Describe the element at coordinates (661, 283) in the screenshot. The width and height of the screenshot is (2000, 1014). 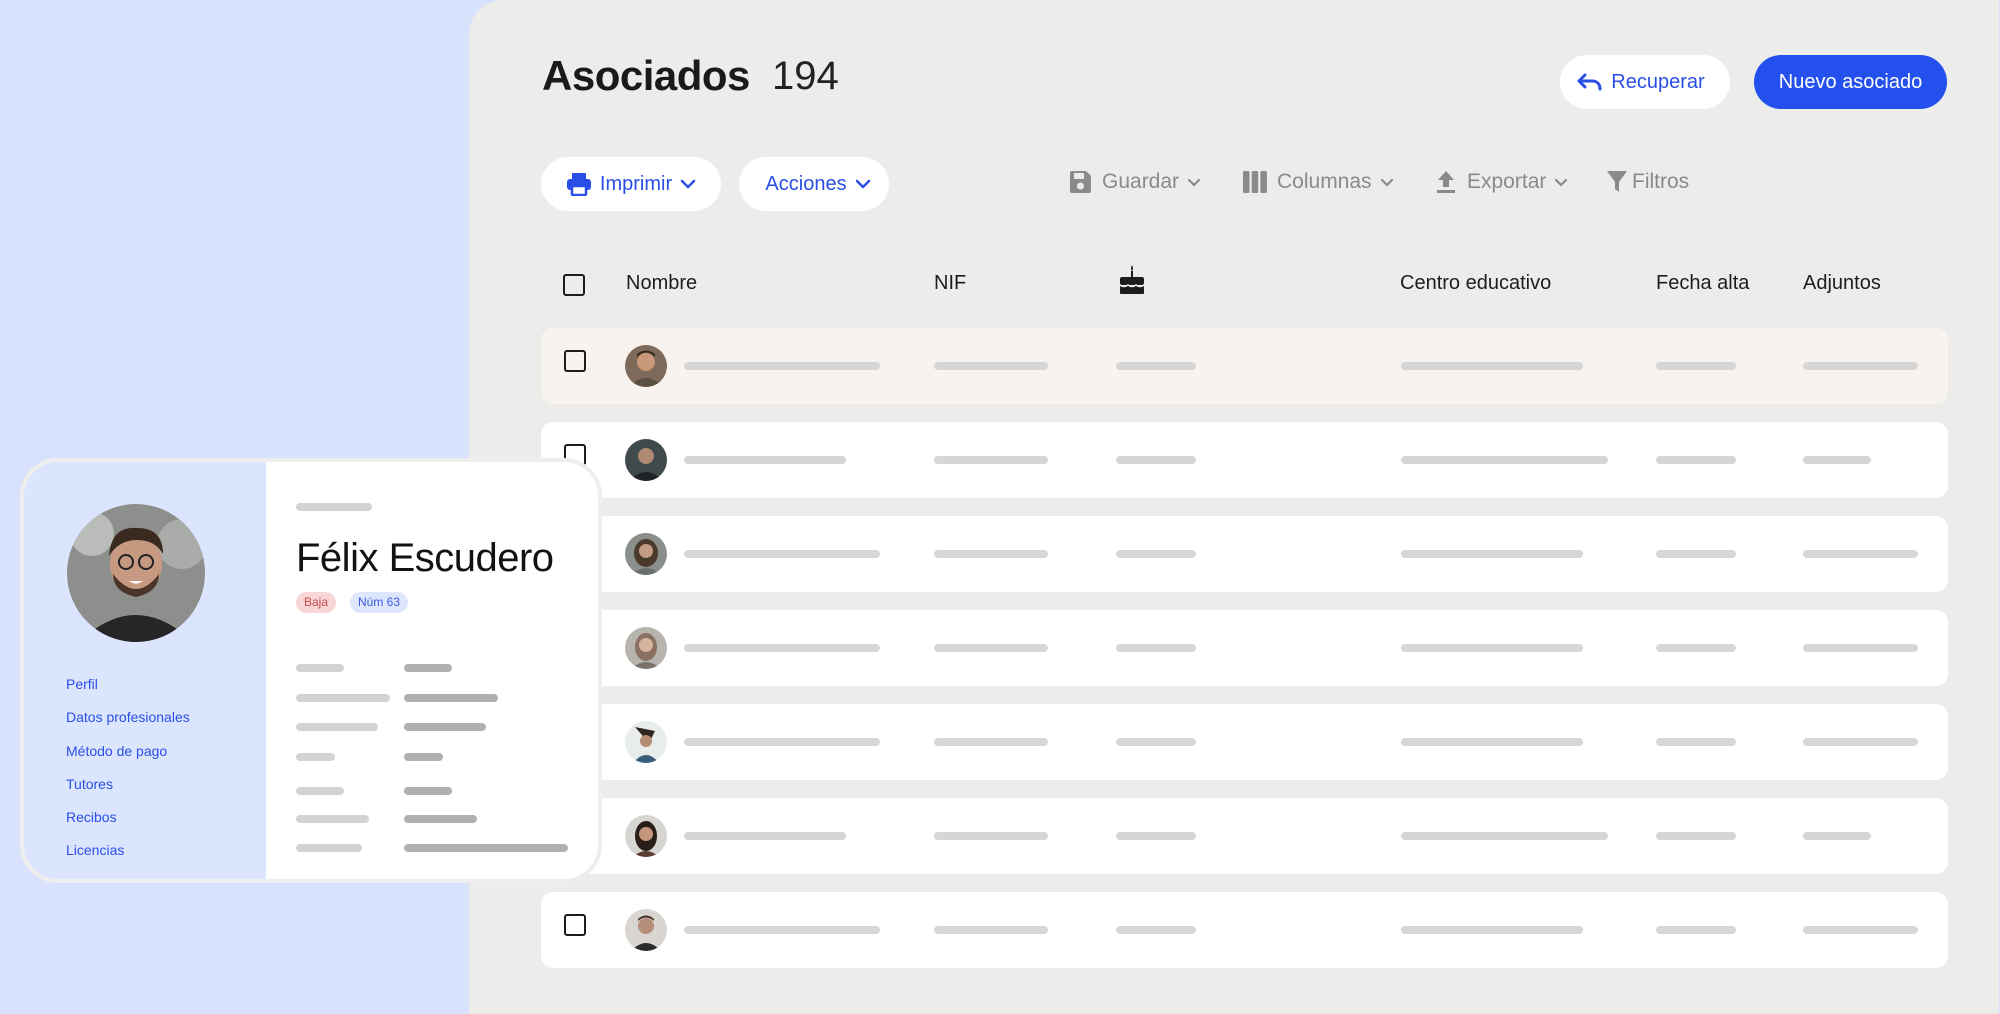
I see `column-header-name: Nombre` at that location.